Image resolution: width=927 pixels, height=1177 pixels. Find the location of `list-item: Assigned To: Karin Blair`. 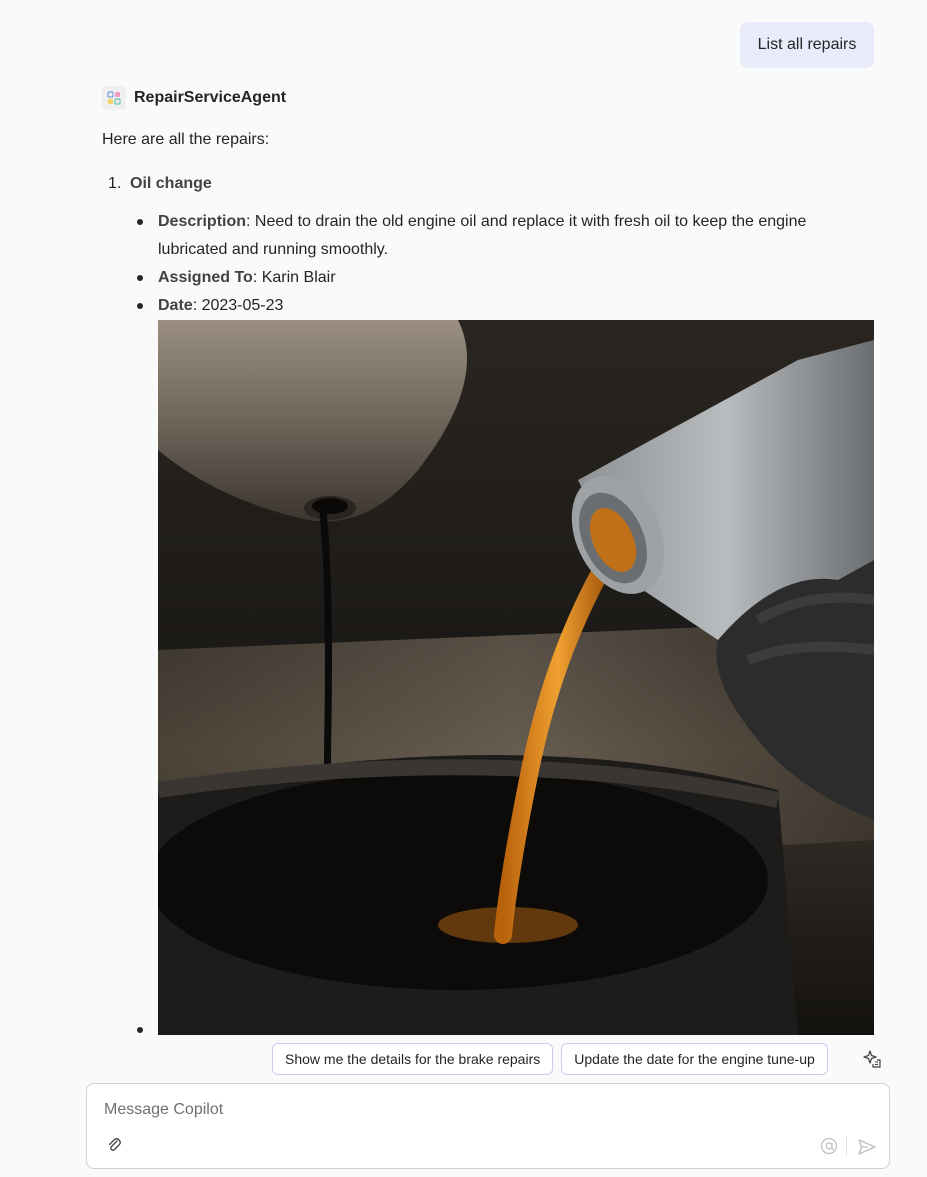

list-item: Assigned To: Karin Blair is located at coordinates (496, 278).